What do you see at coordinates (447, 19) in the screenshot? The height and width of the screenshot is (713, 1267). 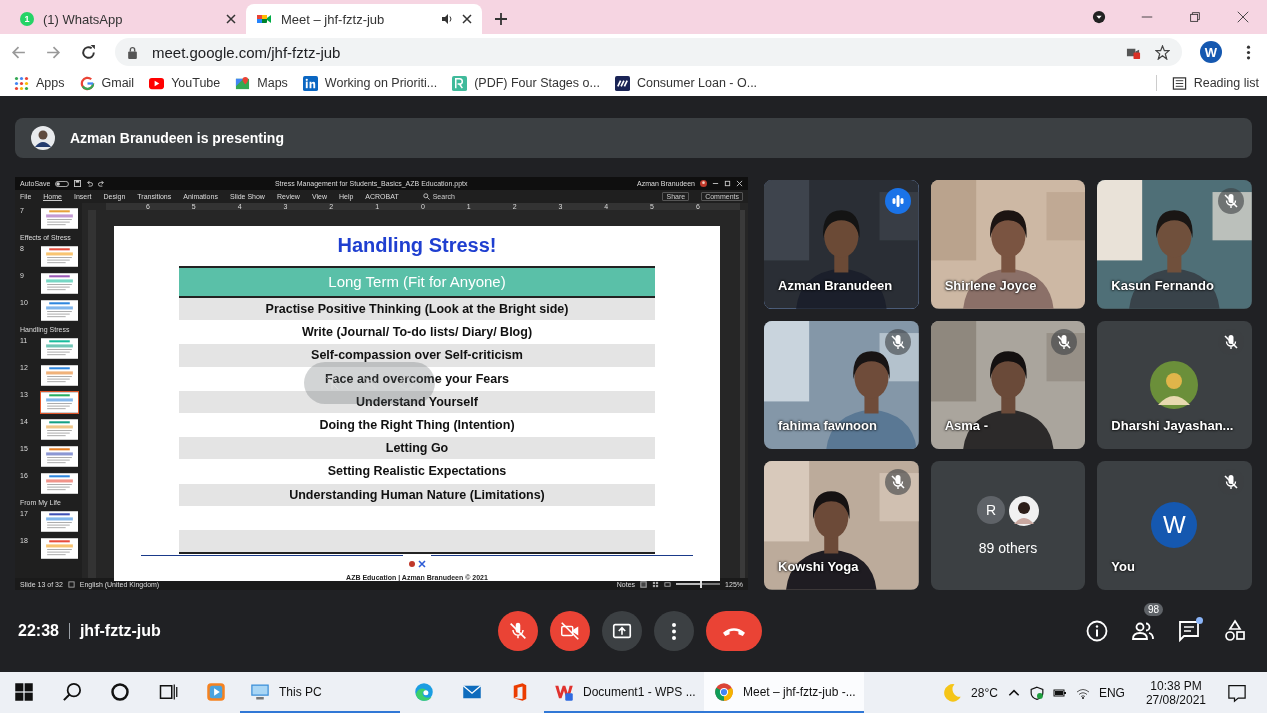 I see `speaker-icon` at bounding box center [447, 19].